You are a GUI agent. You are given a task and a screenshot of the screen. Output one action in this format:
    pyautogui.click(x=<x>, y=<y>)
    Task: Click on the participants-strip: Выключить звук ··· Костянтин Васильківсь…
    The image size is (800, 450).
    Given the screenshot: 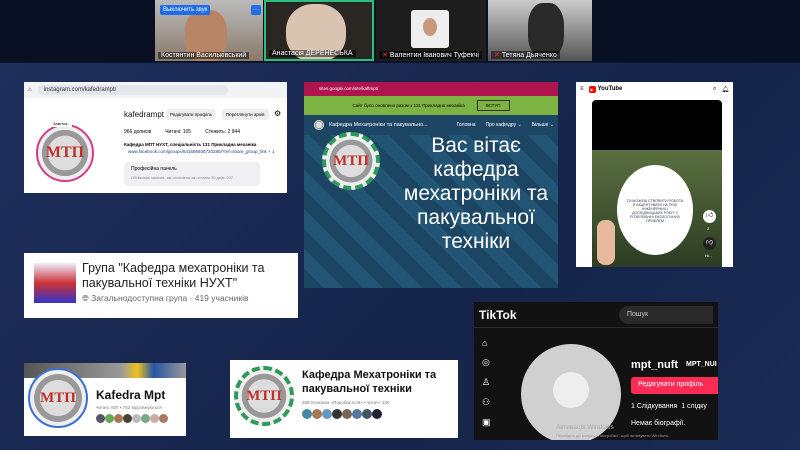 What is the action you would take?
    pyautogui.click(x=400, y=31)
    